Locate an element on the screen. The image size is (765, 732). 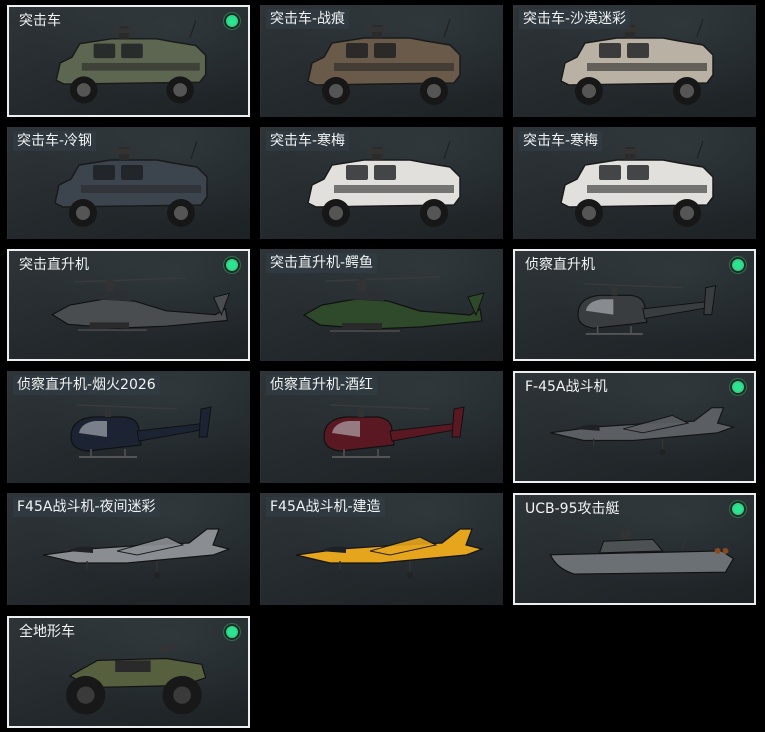
vehicle-card: 侦察直升机-酒红 is located at coordinates (381, 427).